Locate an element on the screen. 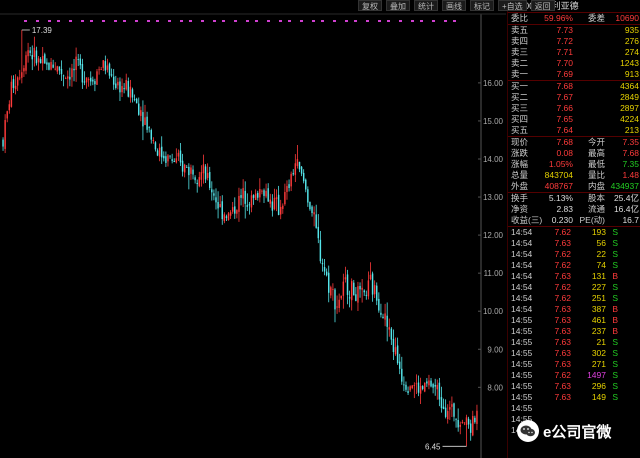 The image size is (640, 458). tick-row: 14:54 7.63 131 B is located at coordinates (574, 276).